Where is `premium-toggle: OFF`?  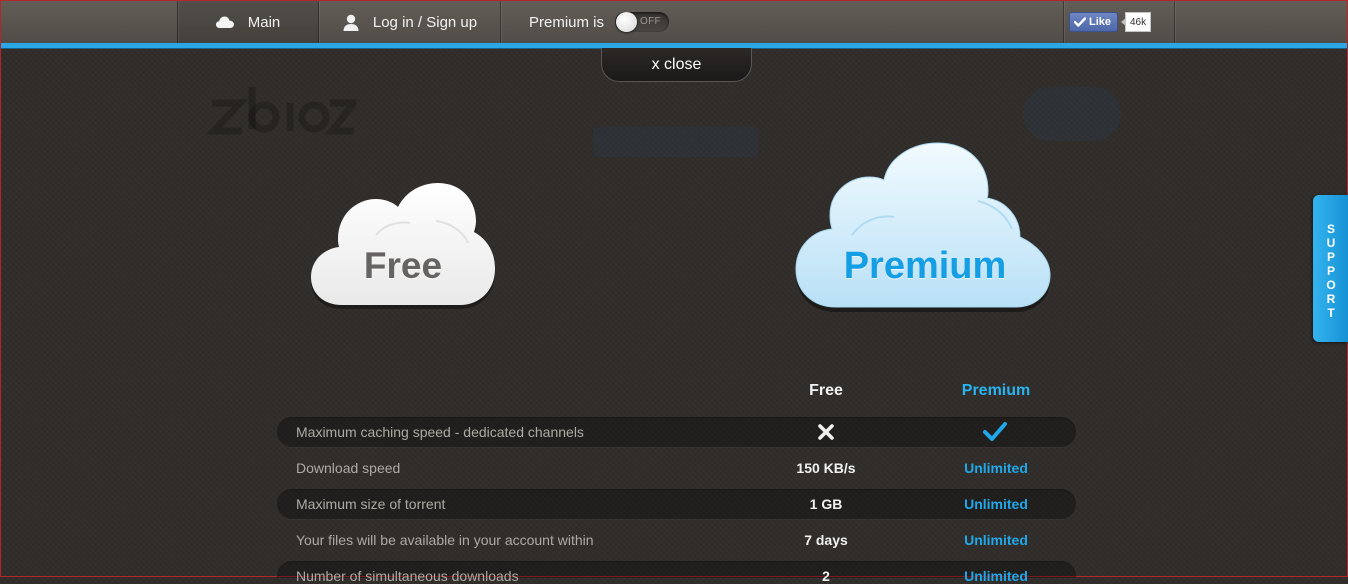 premium-toggle: OFF is located at coordinates (642, 22).